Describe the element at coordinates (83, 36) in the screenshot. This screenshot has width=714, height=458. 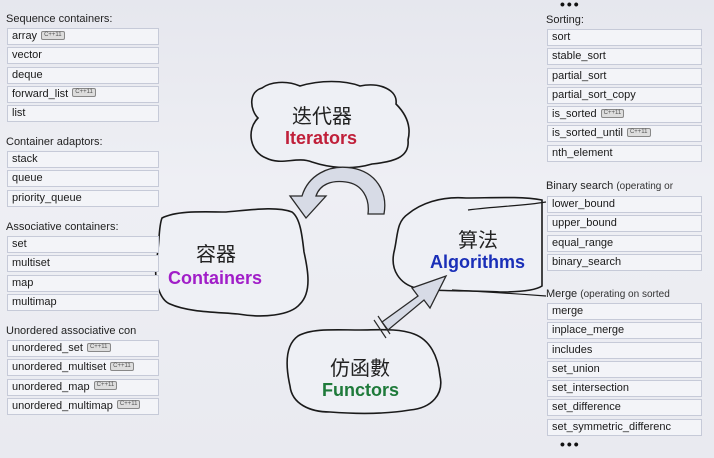
I see `list-item: array C++11` at that location.